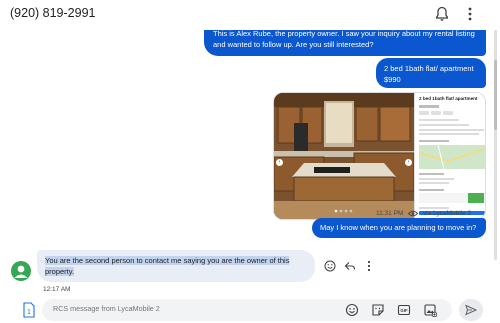 The height and width of the screenshot is (323, 500). I want to click on gif-icon: GIF, so click(404, 310).